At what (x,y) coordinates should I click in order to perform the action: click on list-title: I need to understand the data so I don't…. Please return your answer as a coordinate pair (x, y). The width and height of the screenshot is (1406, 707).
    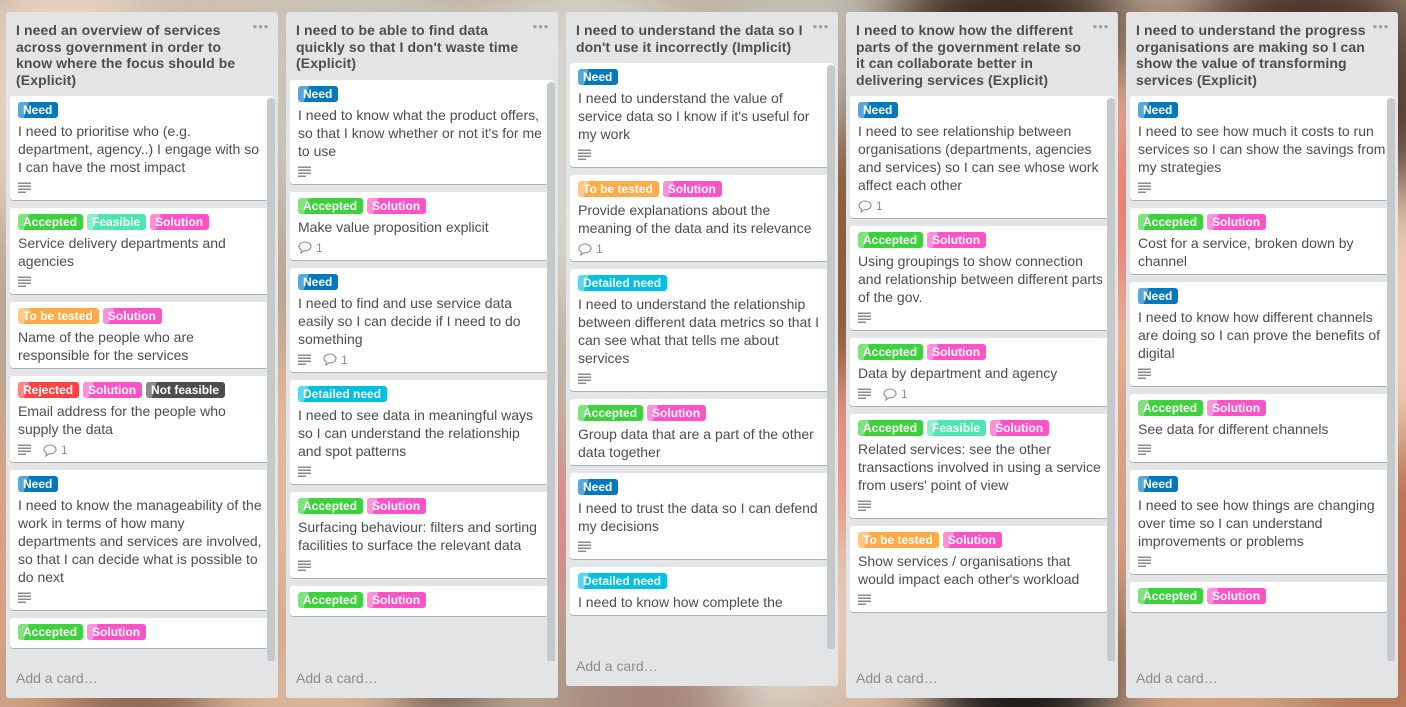
    Looking at the image, I should click on (694, 38).